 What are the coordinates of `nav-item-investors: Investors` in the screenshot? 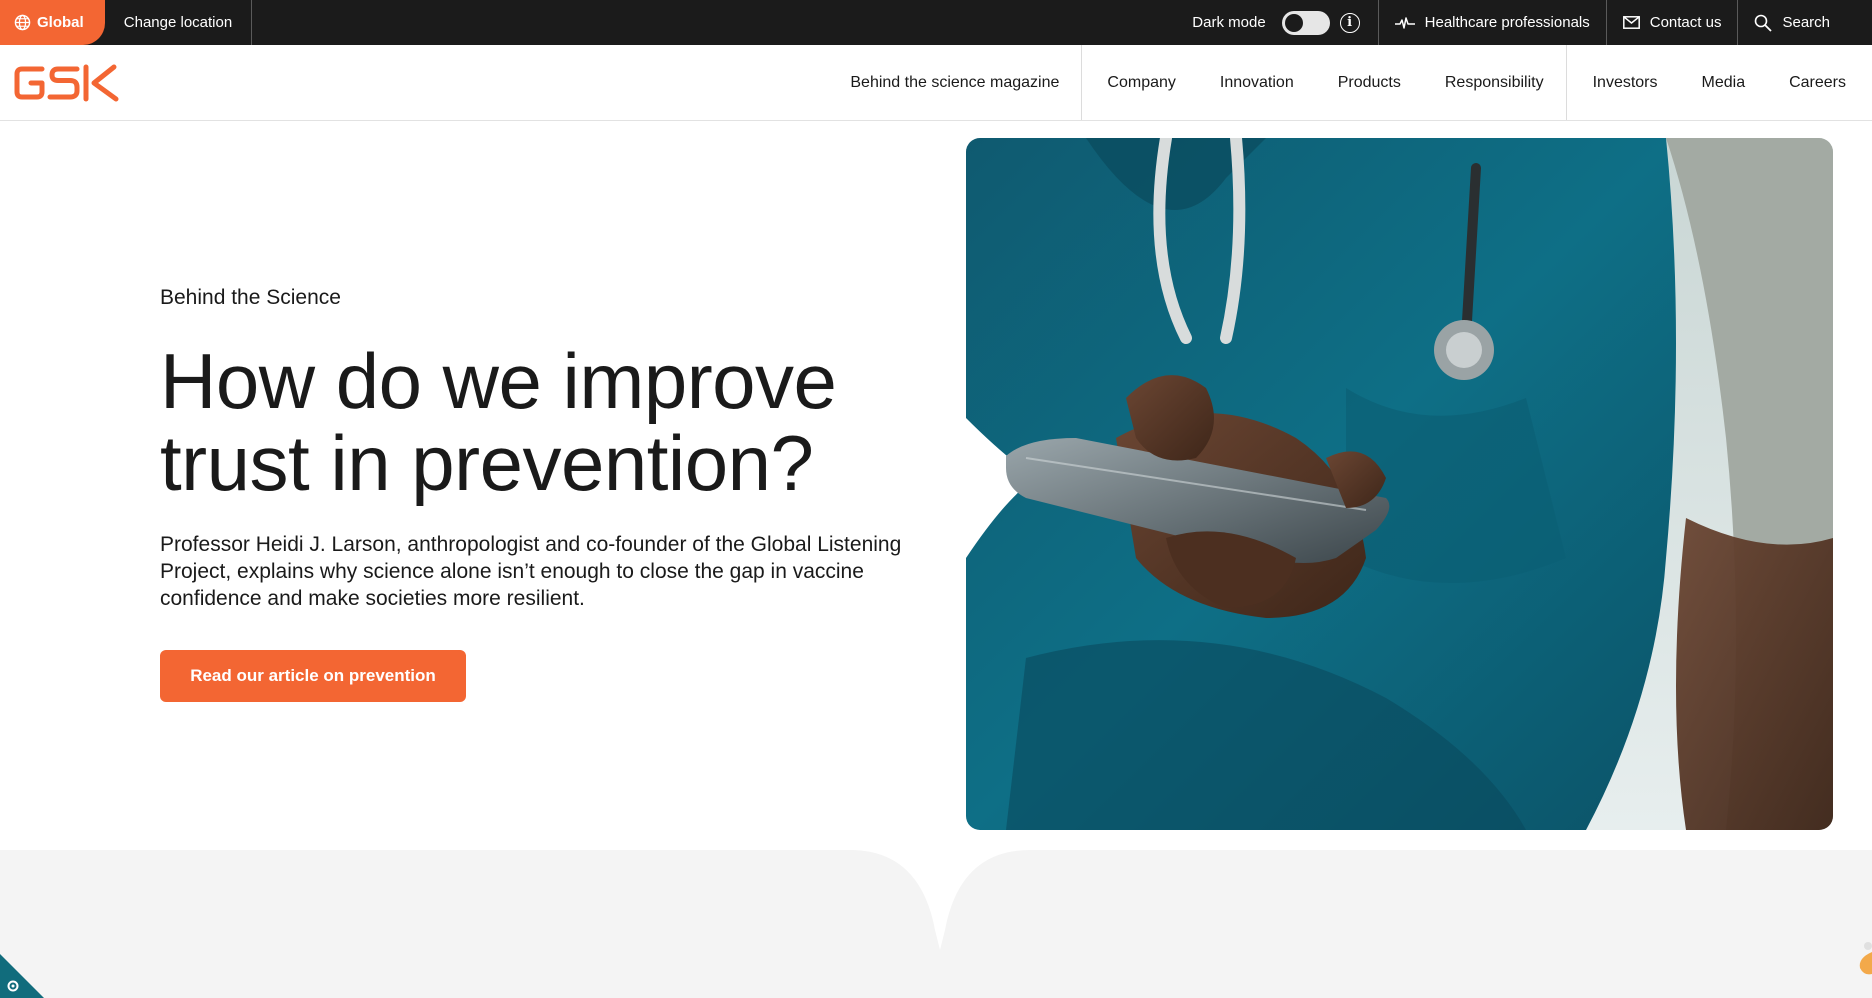 It's located at (1622, 82).